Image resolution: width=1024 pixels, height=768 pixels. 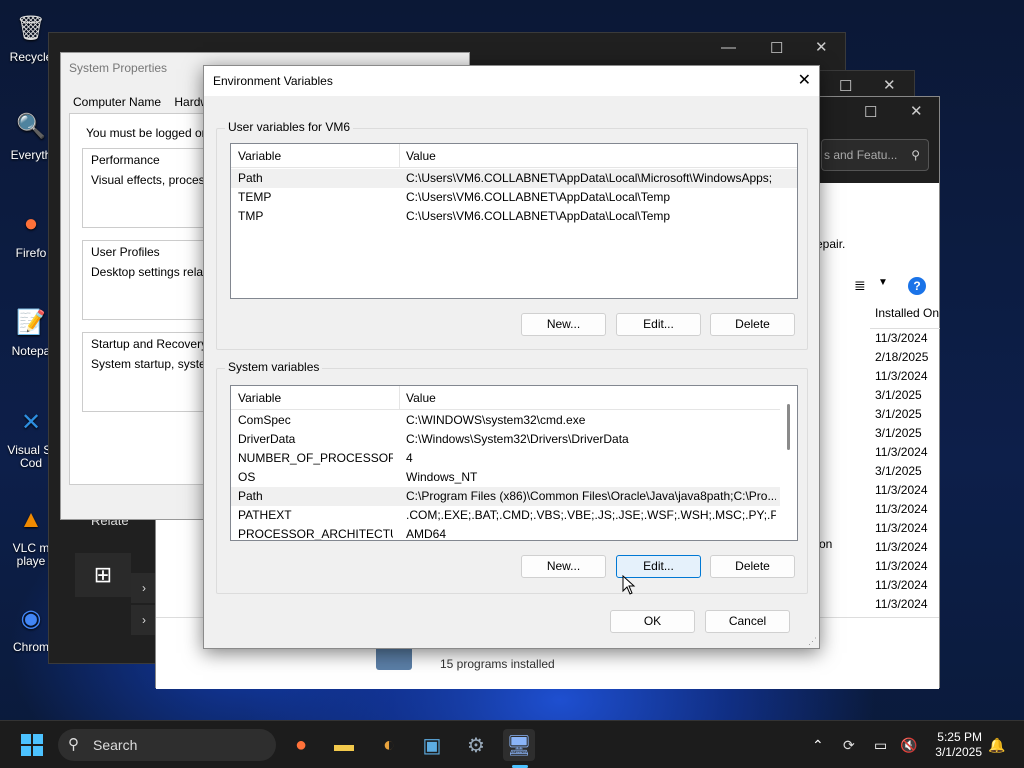 What do you see at coordinates (496, 420) in the screenshot?
I see `variable-value: C:\WINDOWS\system32\cmd.exe` at bounding box center [496, 420].